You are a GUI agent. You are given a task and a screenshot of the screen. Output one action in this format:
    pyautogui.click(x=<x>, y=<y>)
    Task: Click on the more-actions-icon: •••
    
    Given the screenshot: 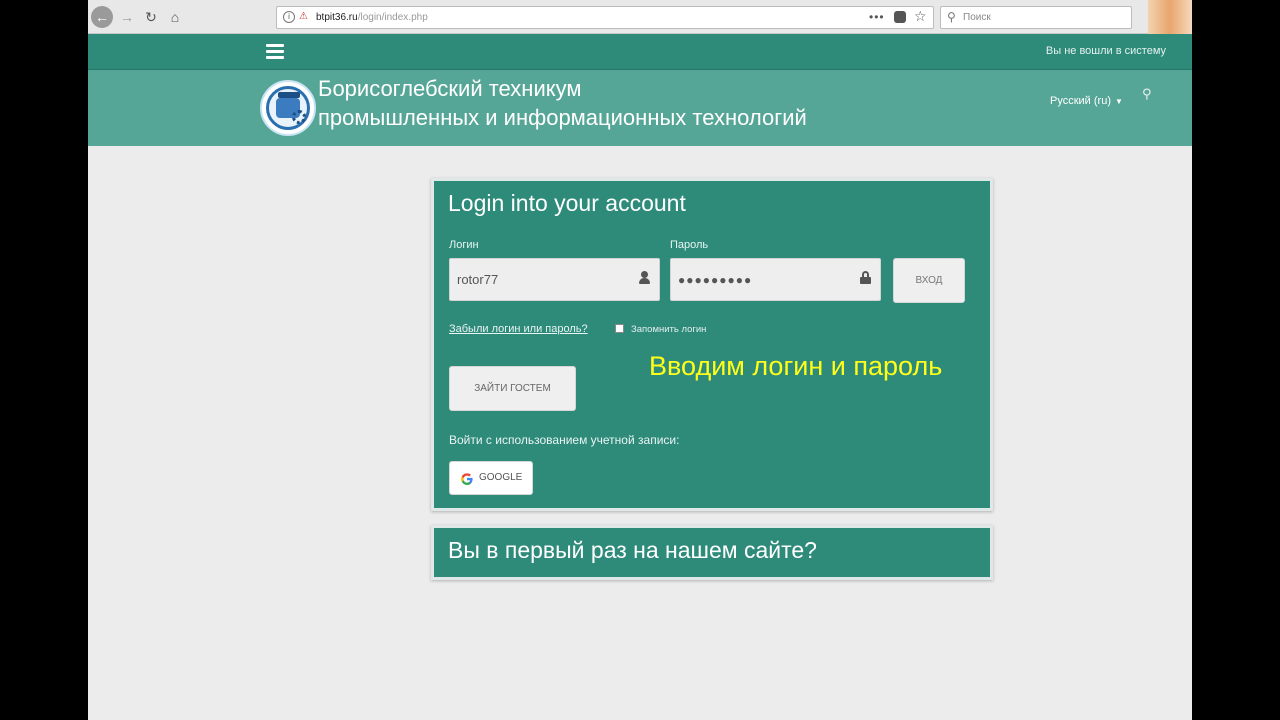 What is the action you would take?
    pyautogui.click(x=877, y=17)
    